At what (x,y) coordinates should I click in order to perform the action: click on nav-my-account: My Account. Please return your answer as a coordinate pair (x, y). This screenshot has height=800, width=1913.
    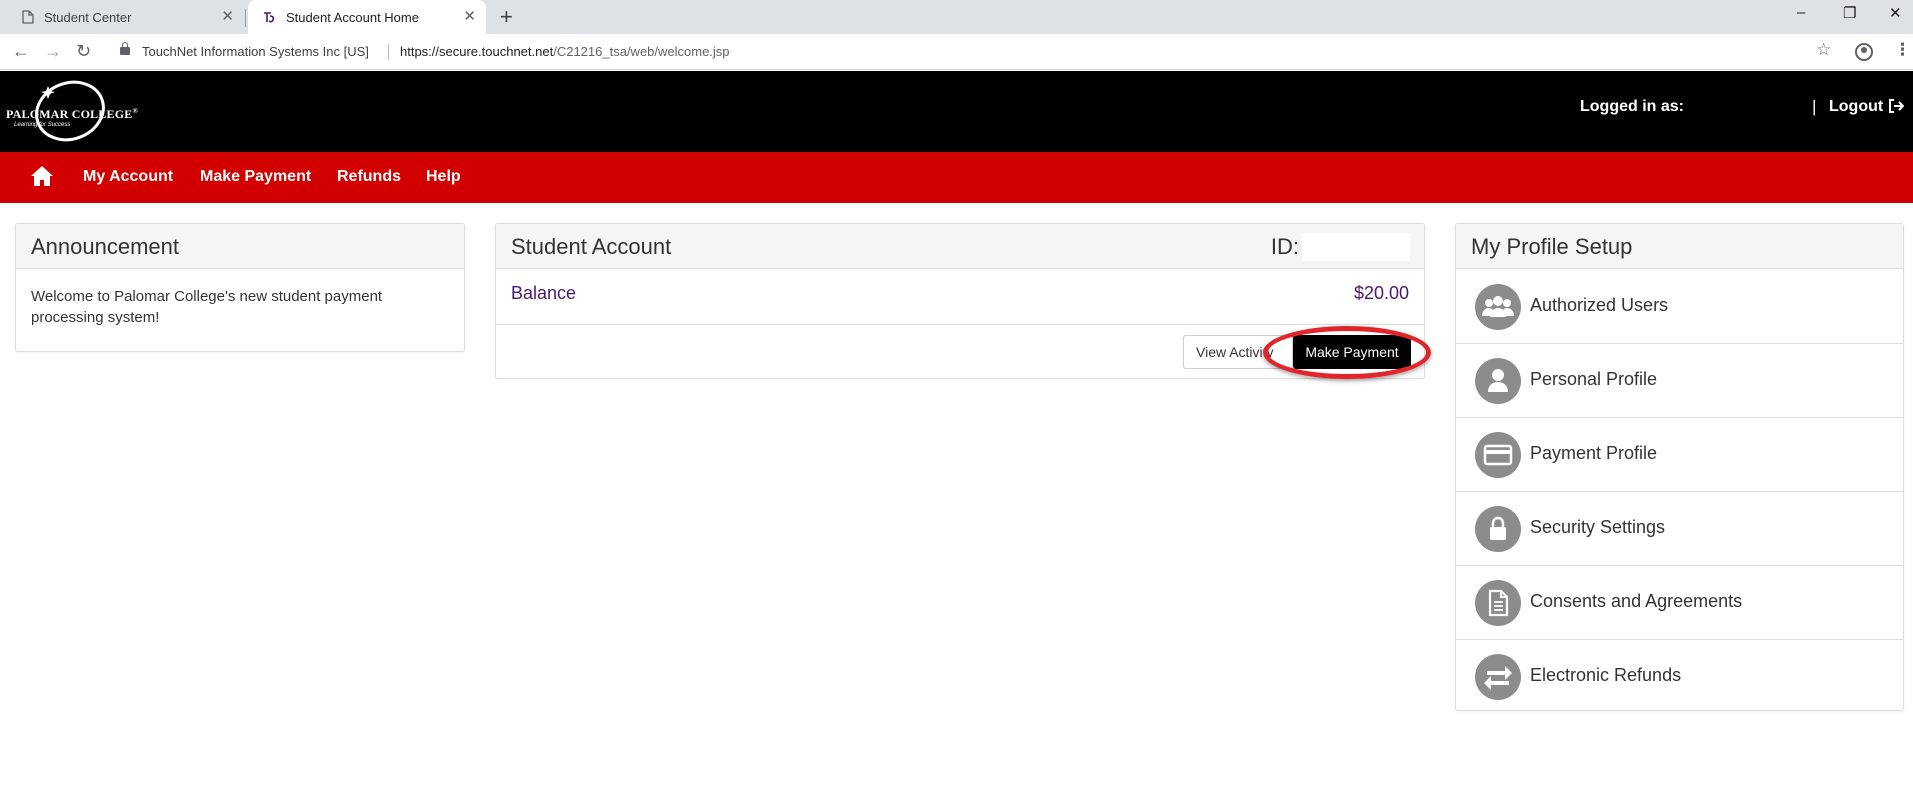
    Looking at the image, I should click on (128, 177).